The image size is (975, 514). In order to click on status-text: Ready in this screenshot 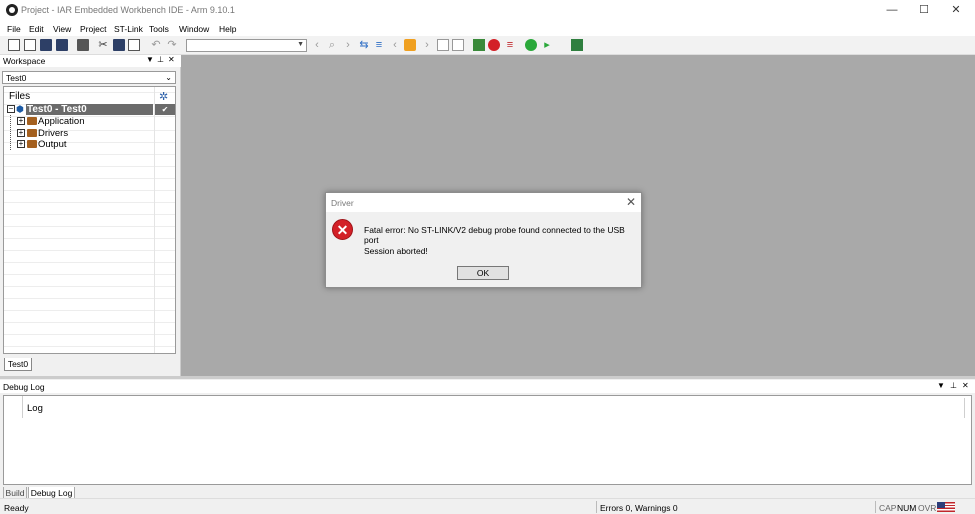, I will do `click(16, 508)`.